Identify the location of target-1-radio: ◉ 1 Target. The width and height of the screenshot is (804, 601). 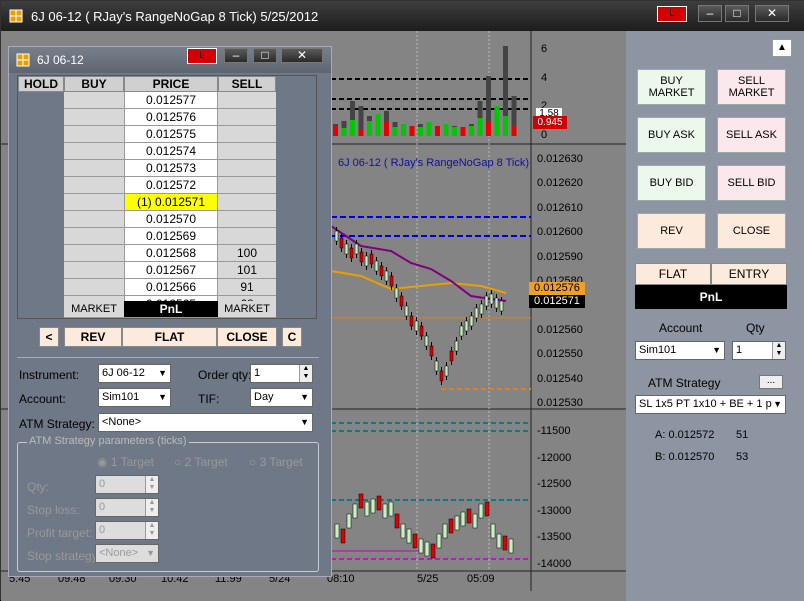
(125, 462).